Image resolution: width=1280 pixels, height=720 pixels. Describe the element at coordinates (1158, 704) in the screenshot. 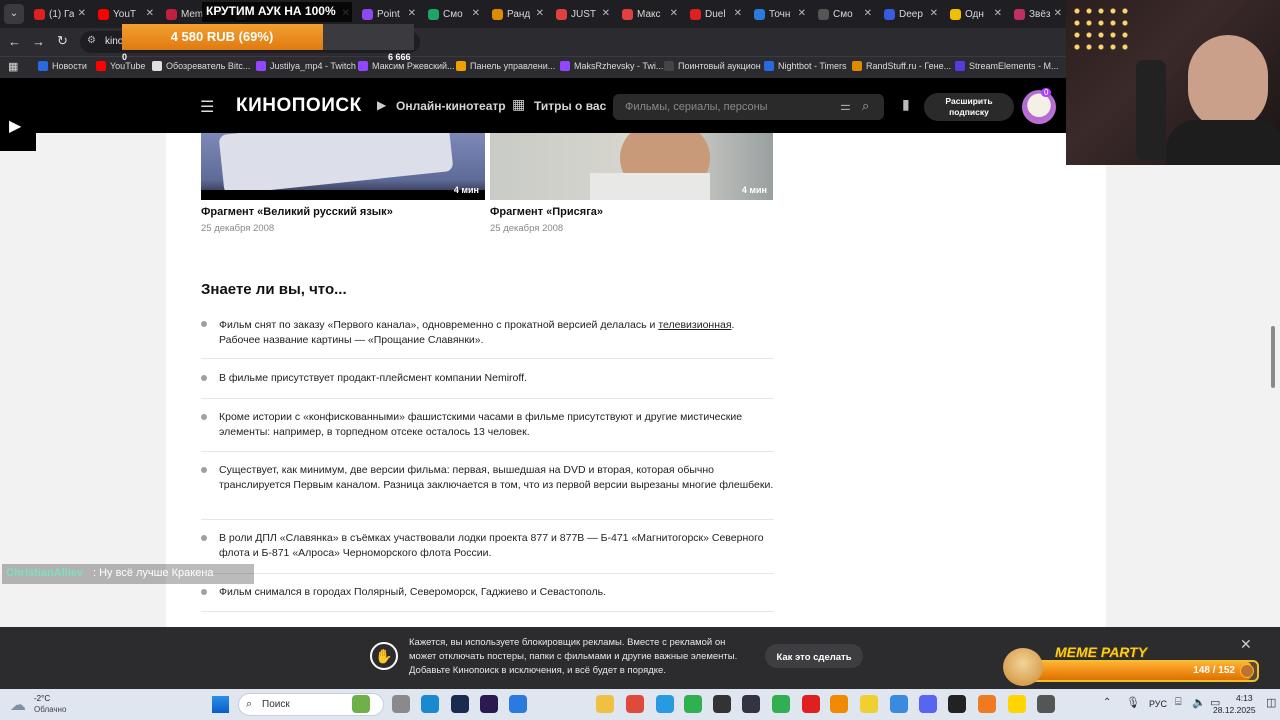

I see `language-indicator: РУС` at that location.